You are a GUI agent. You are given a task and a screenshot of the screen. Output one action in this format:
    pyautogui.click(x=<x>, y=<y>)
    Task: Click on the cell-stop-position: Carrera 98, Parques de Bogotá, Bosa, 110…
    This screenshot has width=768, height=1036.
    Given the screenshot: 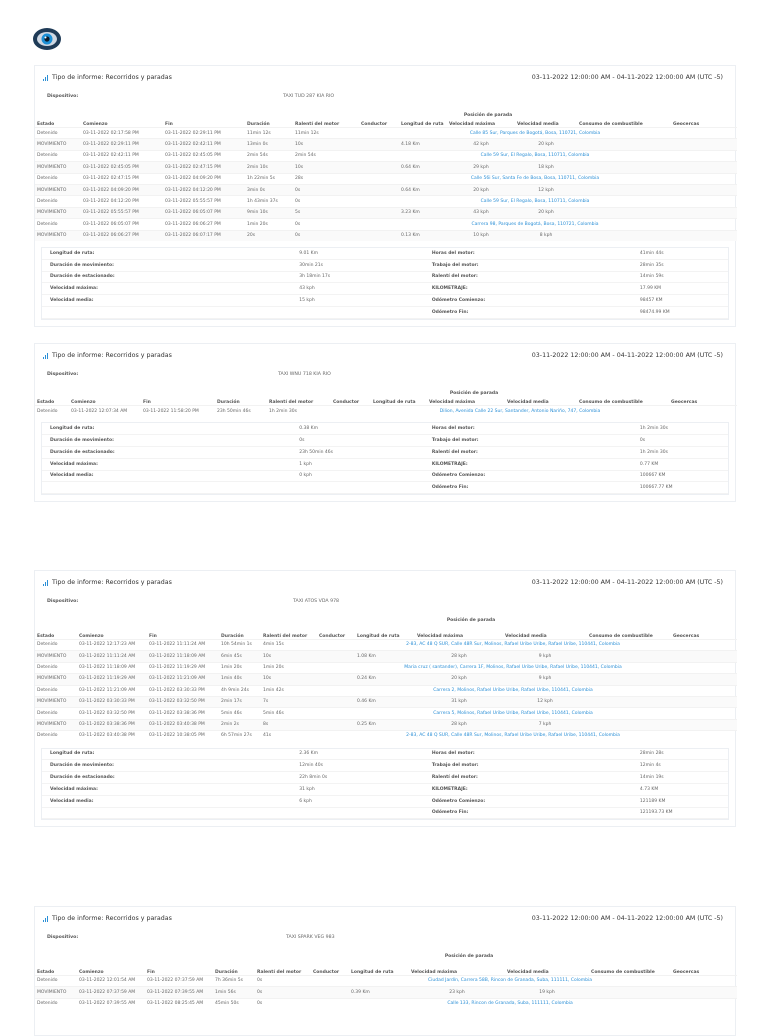 What is the action you would take?
    pyautogui.click(x=535, y=224)
    